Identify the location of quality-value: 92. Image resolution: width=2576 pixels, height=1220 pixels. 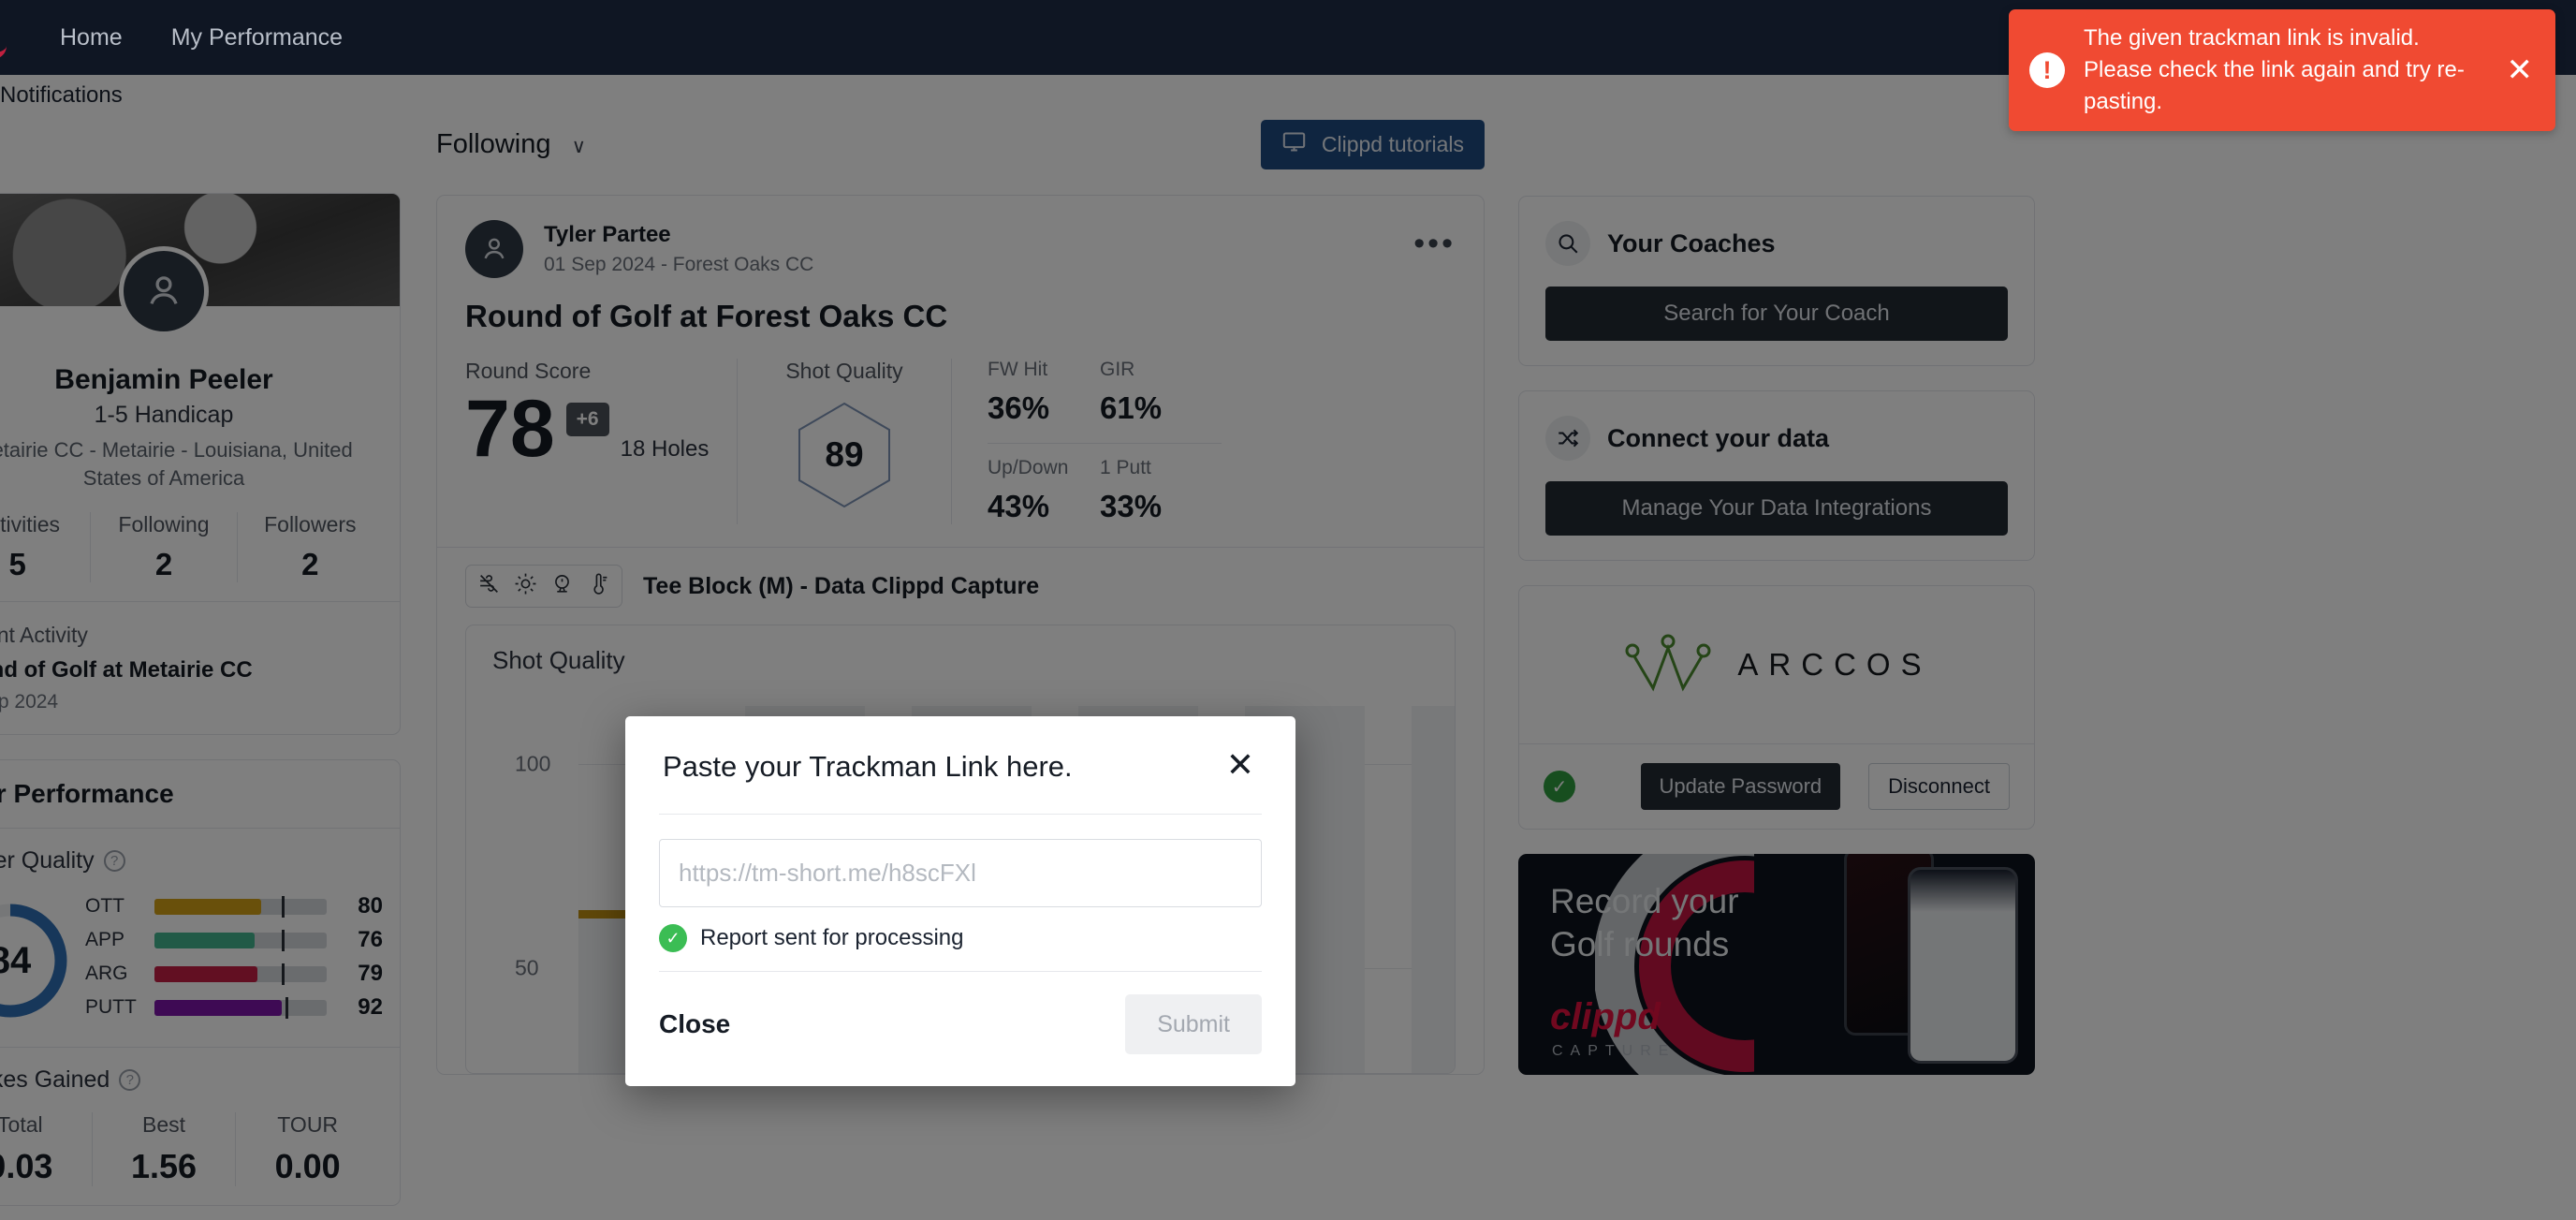
(371, 1007).